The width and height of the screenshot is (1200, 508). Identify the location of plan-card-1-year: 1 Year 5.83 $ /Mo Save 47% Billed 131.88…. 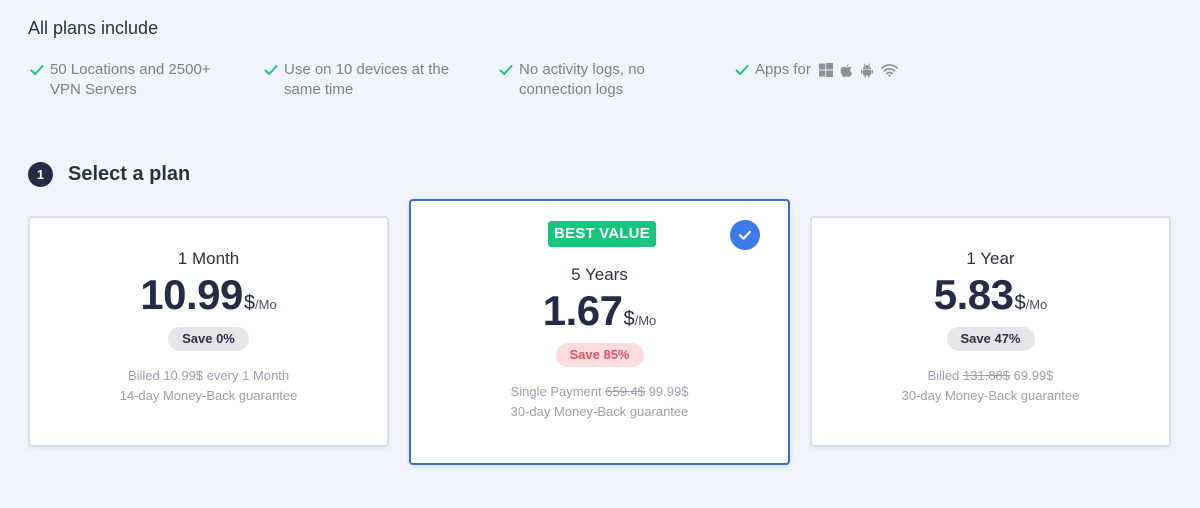
(990, 331).